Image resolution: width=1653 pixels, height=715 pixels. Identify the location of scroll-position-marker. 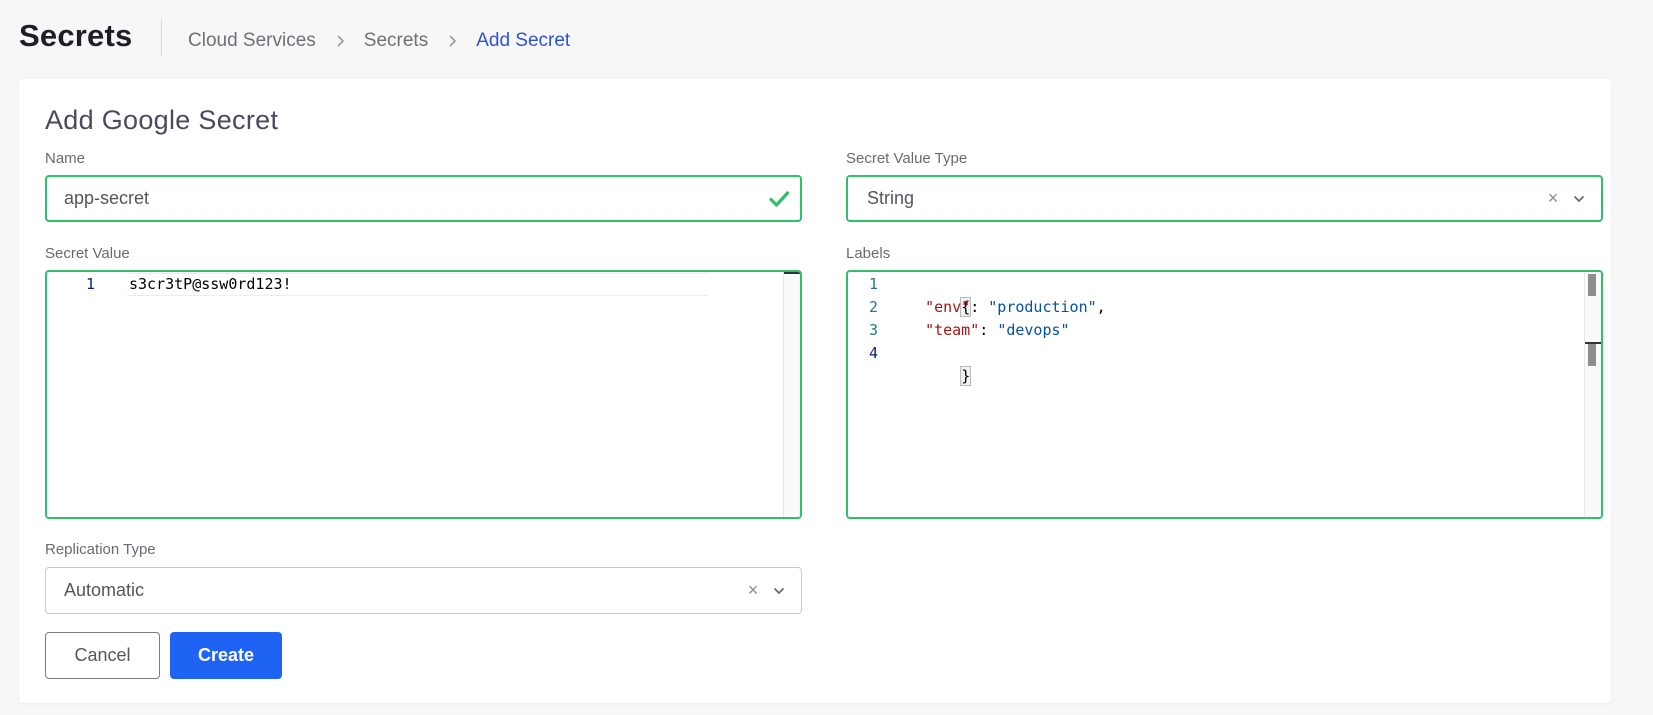
(792, 273).